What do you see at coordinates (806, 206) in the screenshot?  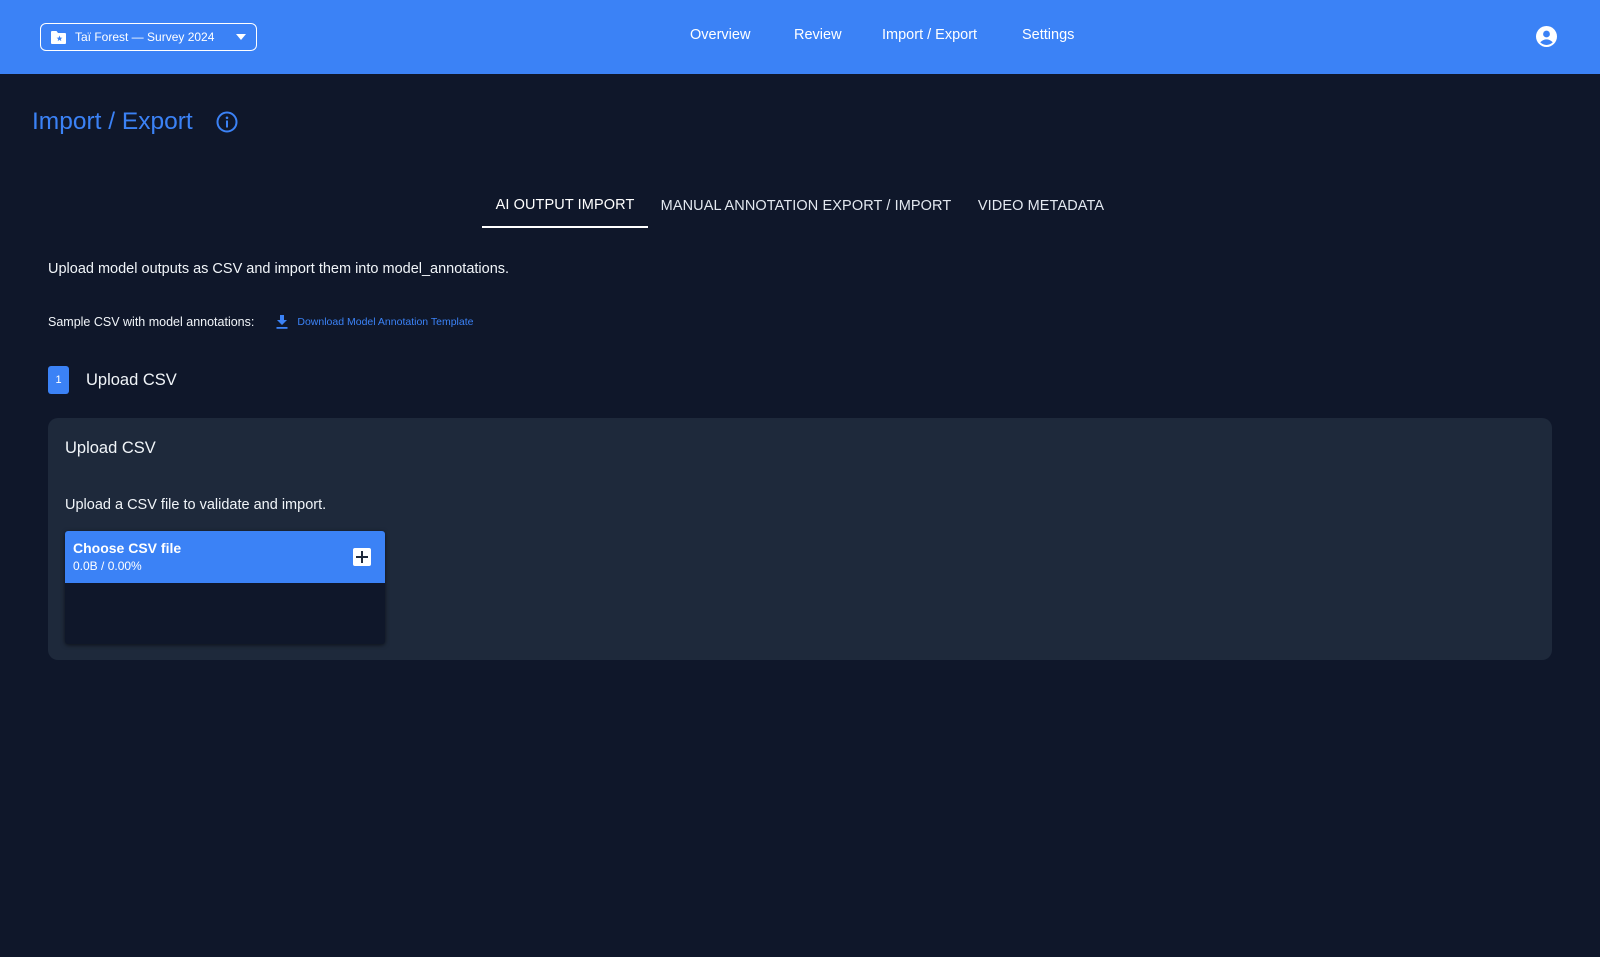 I see `tab-manual-annotation-export-import: MANUAL ANNOTATION EXPORT / IMPORT` at bounding box center [806, 206].